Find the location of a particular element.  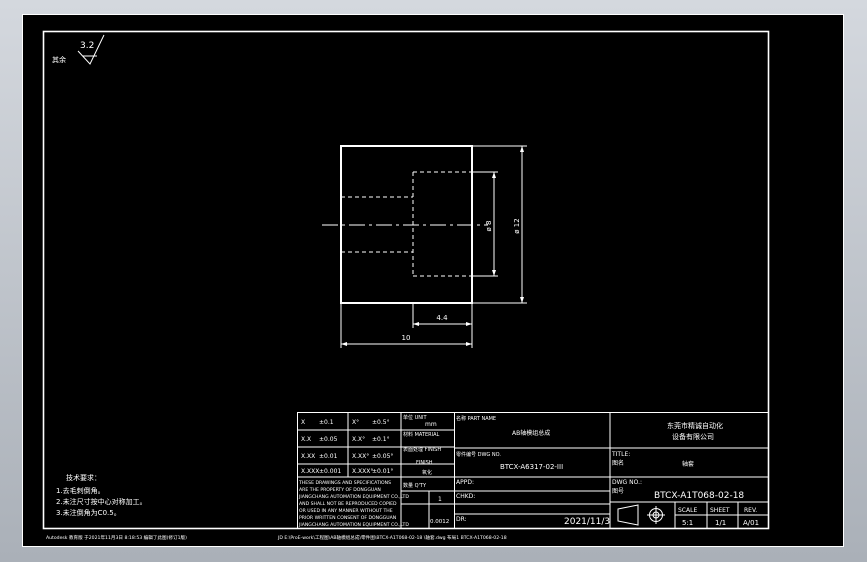

dwg-no-label: DWG NO.: is located at coordinates (627, 482).